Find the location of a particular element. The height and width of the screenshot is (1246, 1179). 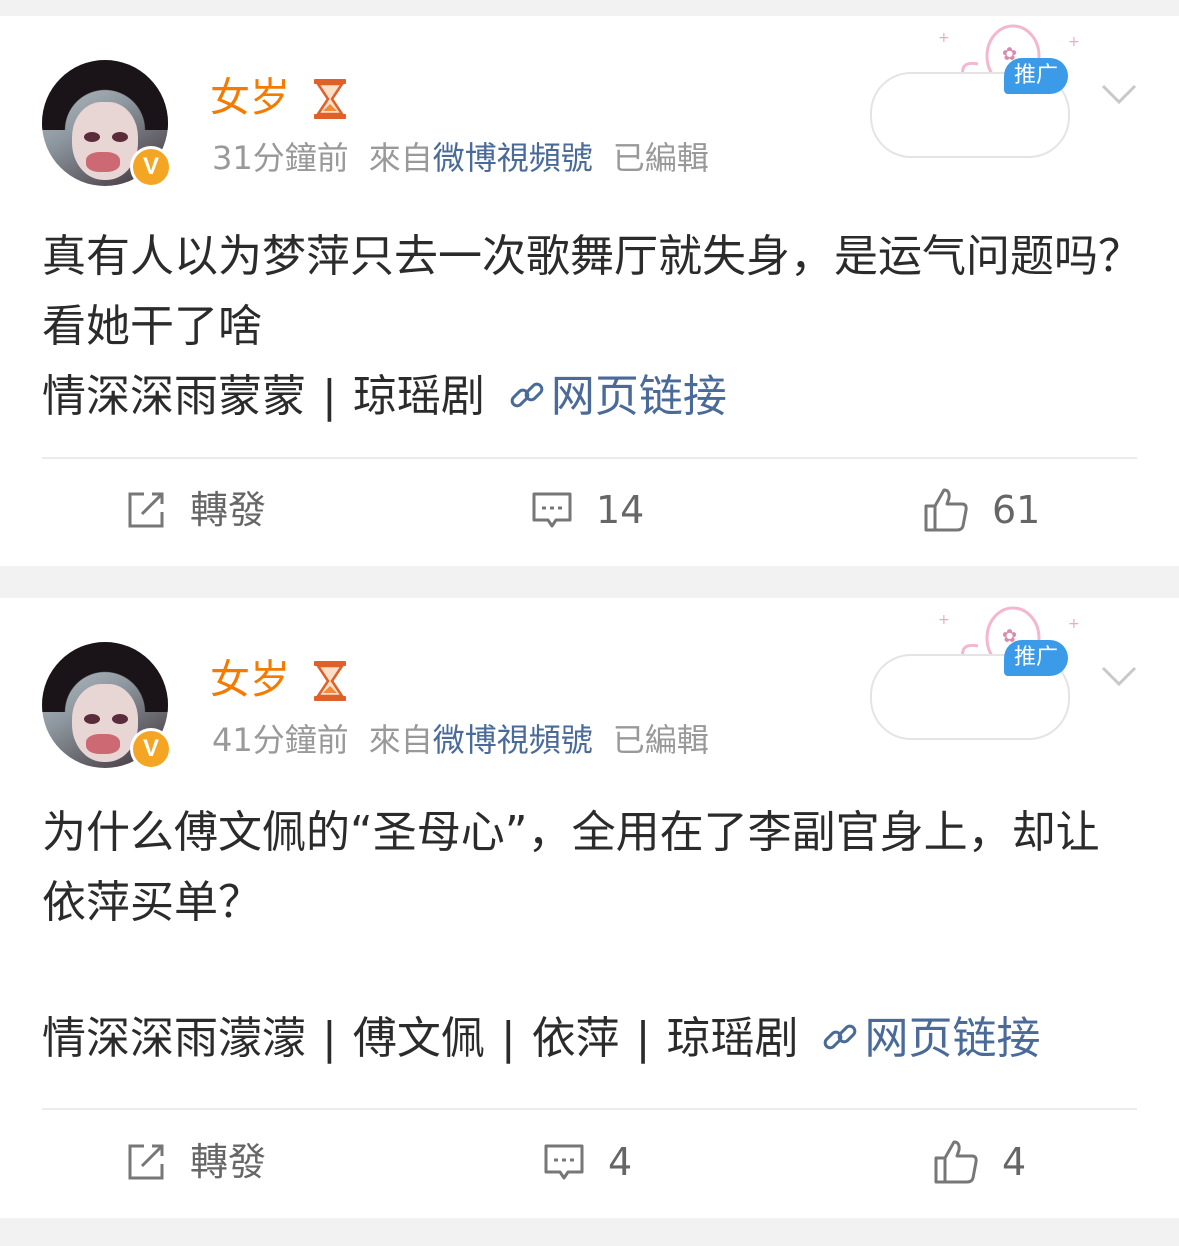

like-count: 61 is located at coordinates (1016, 510).